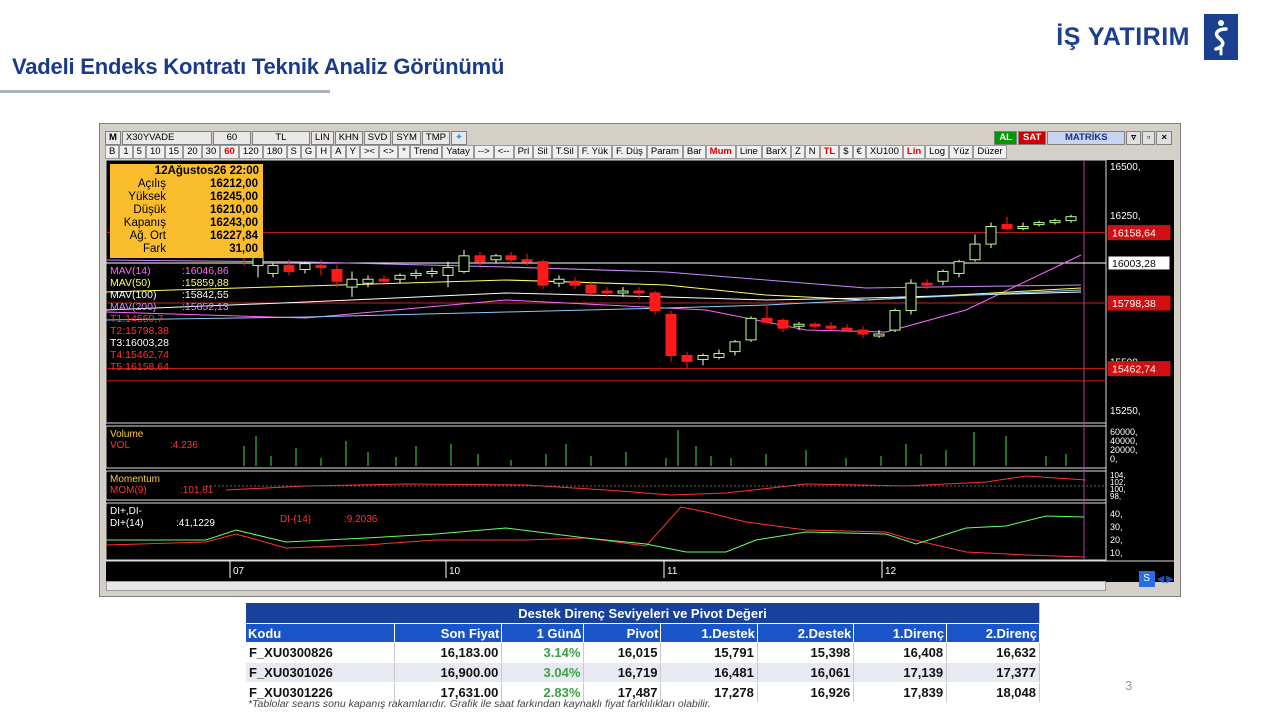 Image resolution: width=1280 pixels, height=720 pixels. Describe the element at coordinates (435, 138) in the screenshot. I see `tmp-button: TMP` at that location.